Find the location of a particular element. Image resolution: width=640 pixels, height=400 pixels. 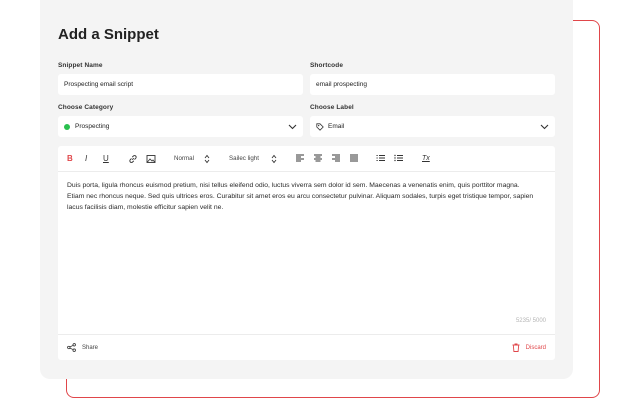

tag-icon is located at coordinates (320, 126).